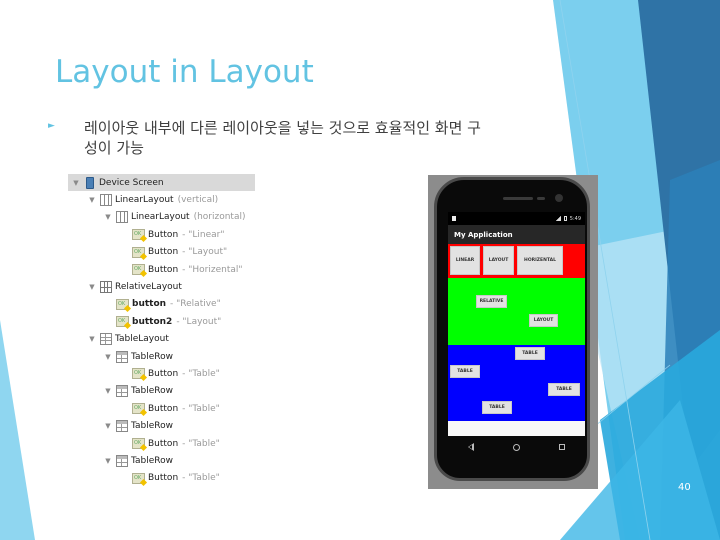 The height and width of the screenshot is (540, 720). I want to click on linear-button: LINEAR, so click(465, 260).